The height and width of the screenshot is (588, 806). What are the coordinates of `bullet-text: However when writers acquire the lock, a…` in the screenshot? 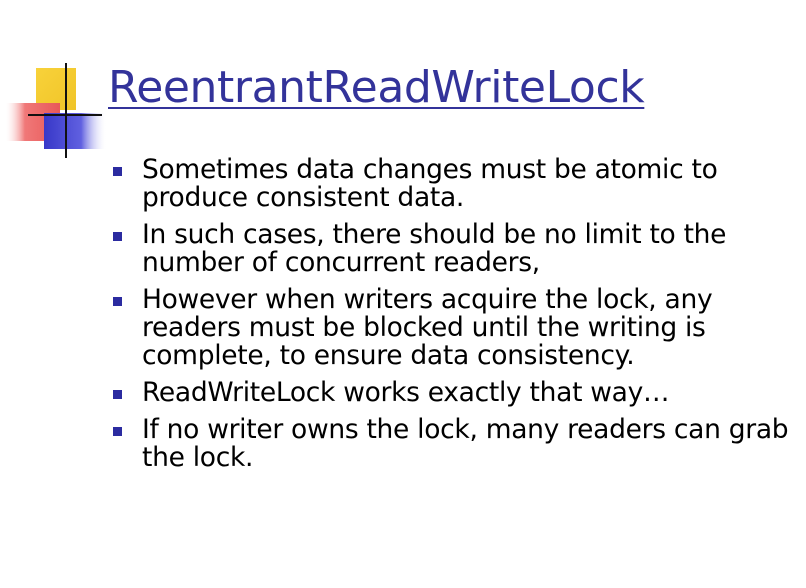 It's located at (427, 327).